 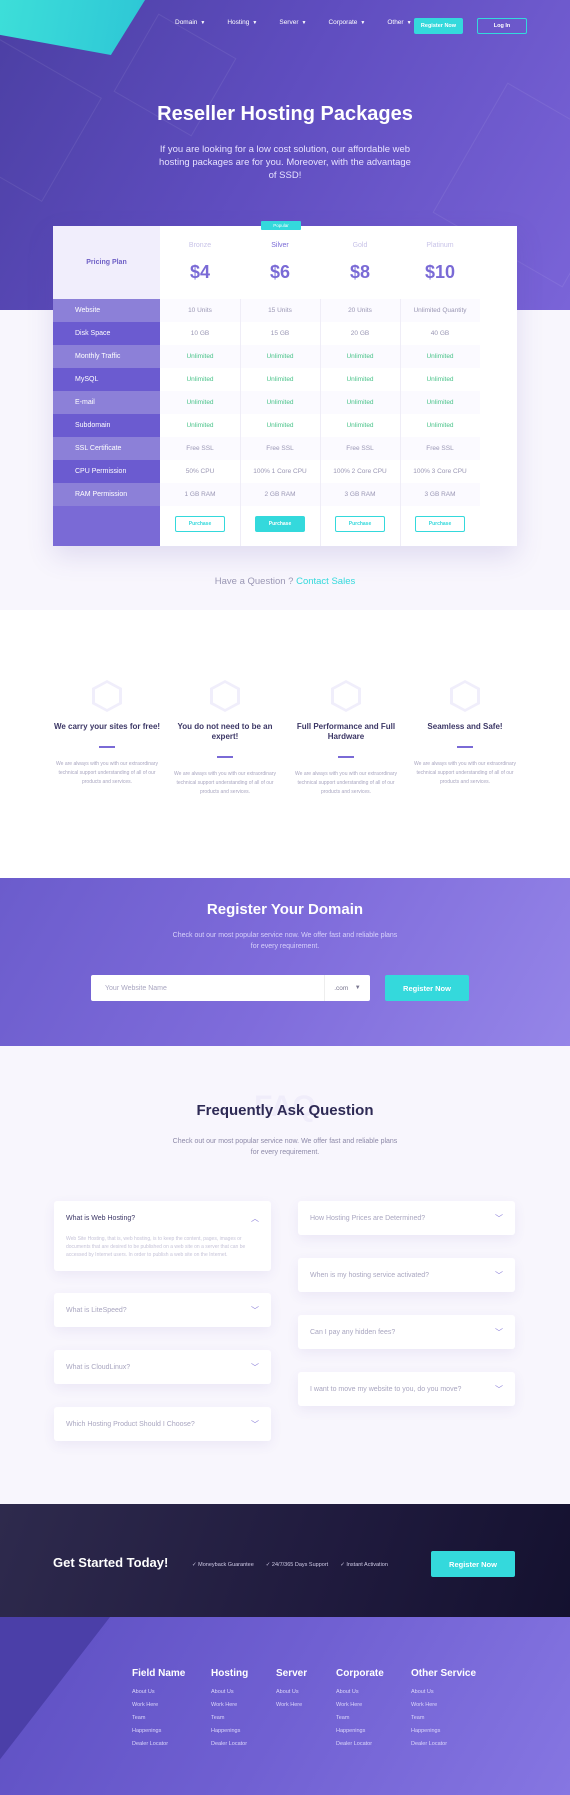 I want to click on logo, so click(x=72, y=27).